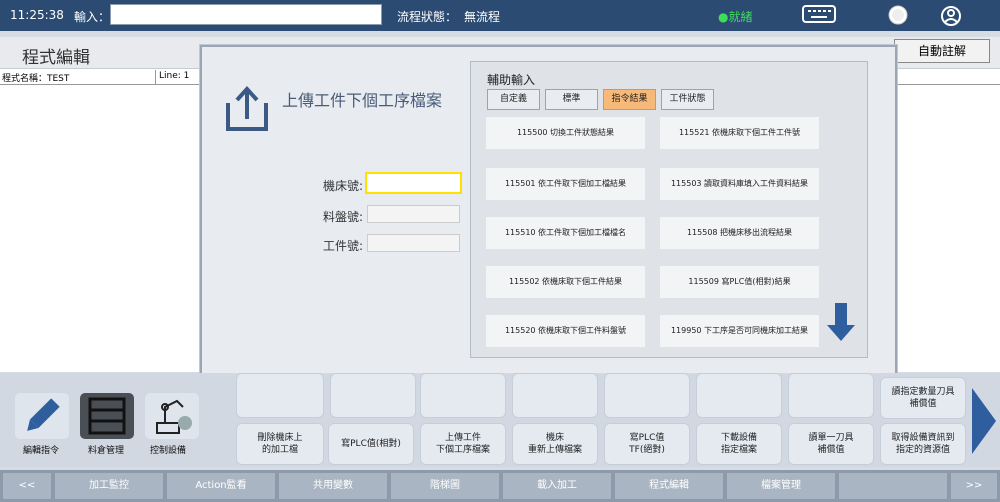 The height and width of the screenshot is (502, 1000). What do you see at coordinates (923, 398) in the screenshot?
I see `read-tool-count-compensation-button: 讀指定數量刀具 補償值` at bounding box center [923, 398].